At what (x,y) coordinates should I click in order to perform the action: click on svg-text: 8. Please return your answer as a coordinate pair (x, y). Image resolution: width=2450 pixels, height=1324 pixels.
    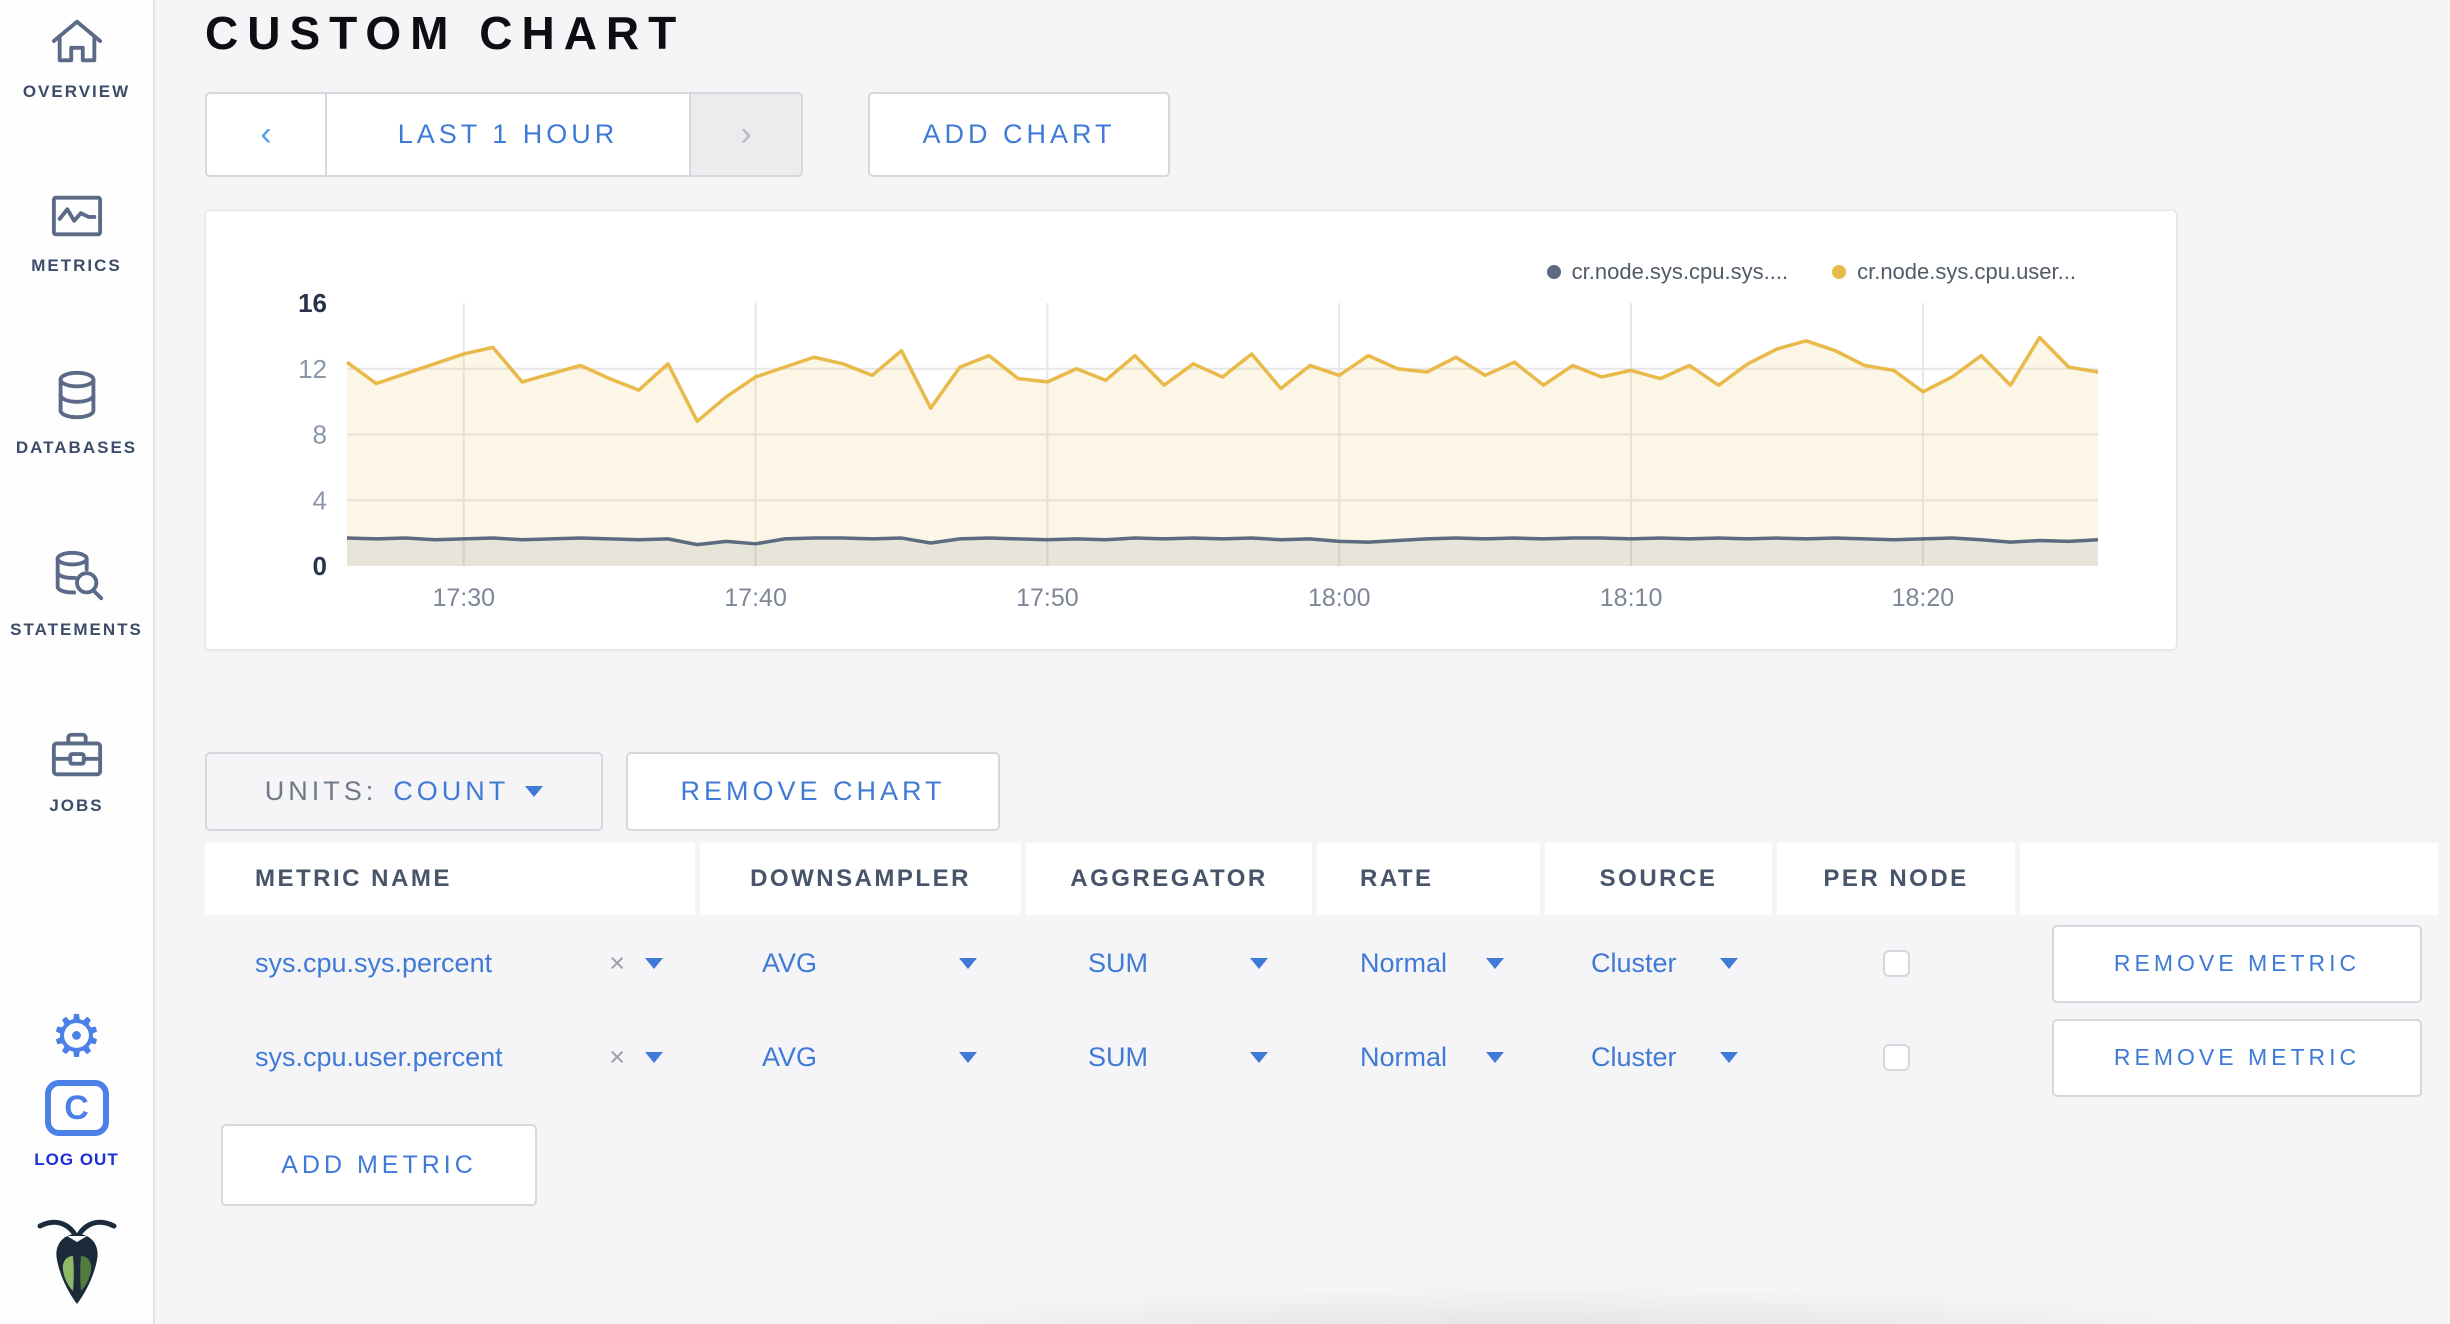
    Looking at the image, I should click on (320, 435).